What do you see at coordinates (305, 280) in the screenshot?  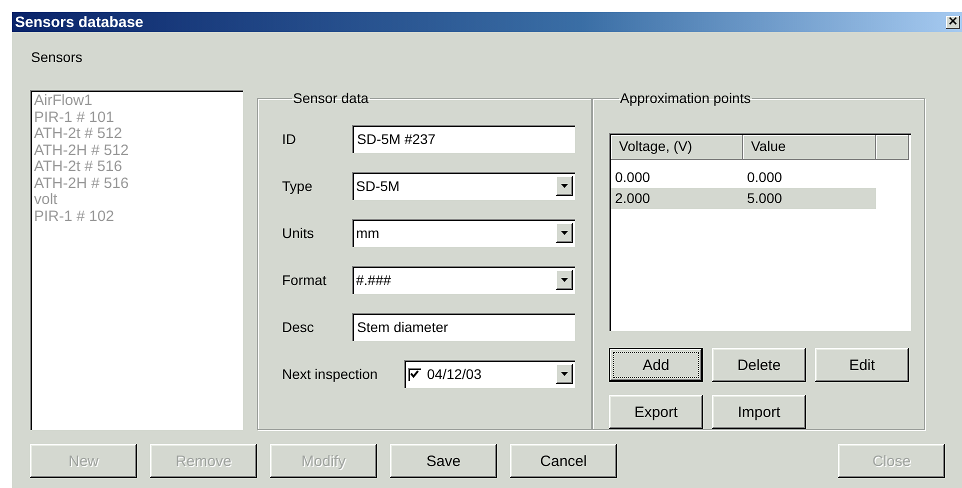 I see `field-label: Format` at bounding box center [305, 280].